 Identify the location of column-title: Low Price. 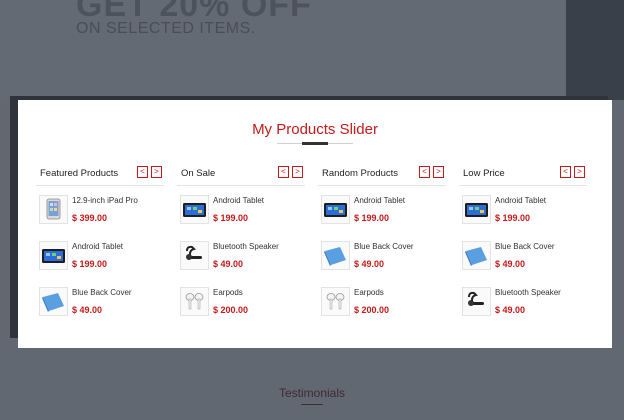
(484, 173).